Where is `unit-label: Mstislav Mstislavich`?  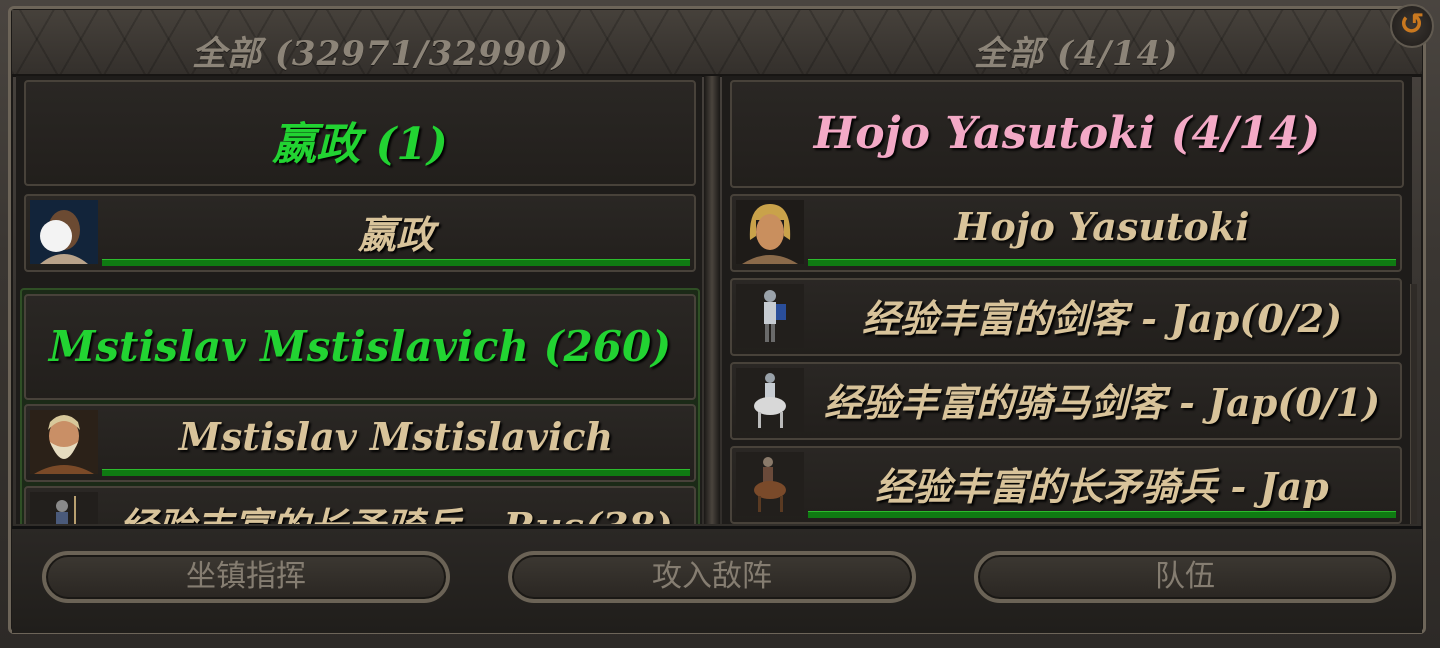 unit-label: Mstislav Mstislavich is located at coordinates (396, 436).